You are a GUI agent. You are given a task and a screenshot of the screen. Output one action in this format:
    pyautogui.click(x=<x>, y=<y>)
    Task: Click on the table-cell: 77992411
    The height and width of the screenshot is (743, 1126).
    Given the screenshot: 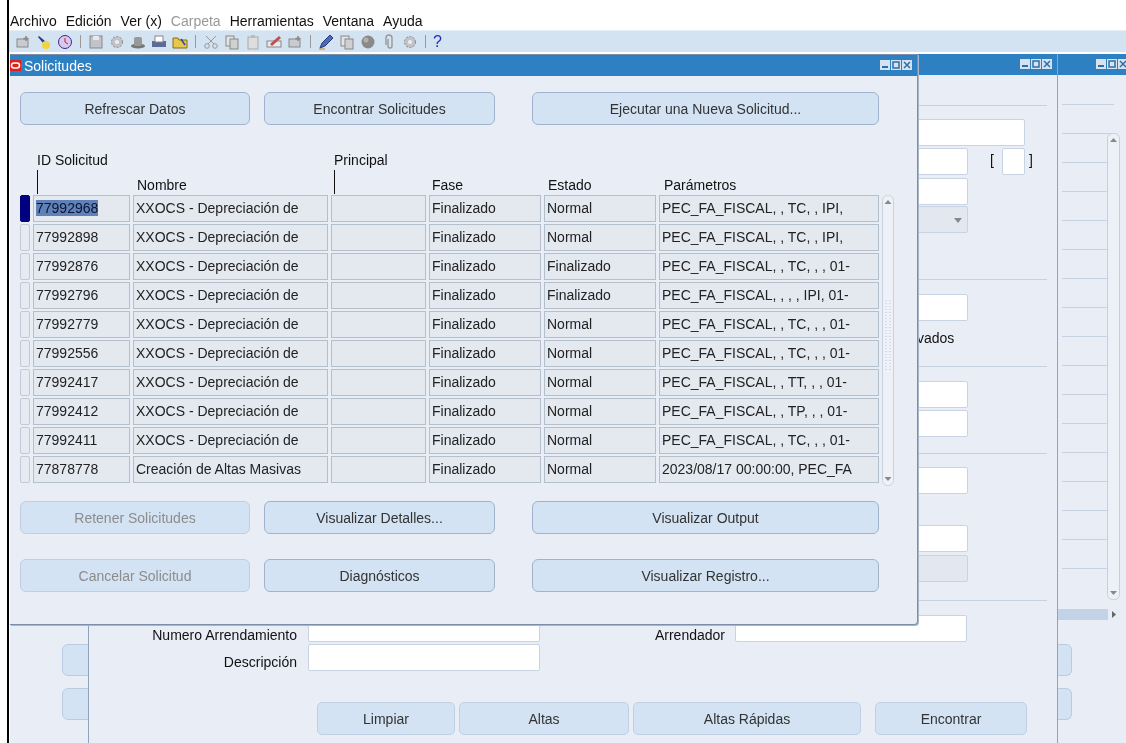 What is the action you would take?
    pyautogui.click(x=81, y=440)
    